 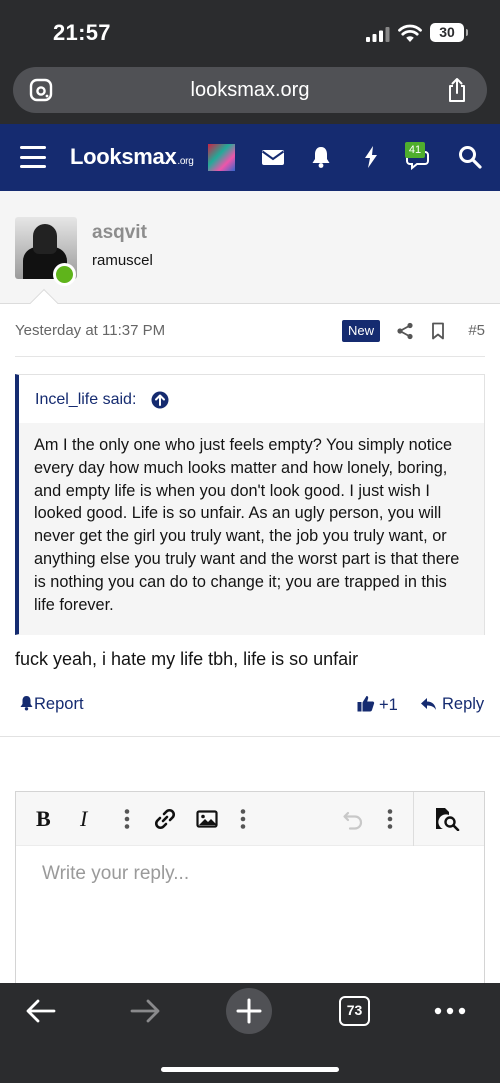 I want to click on like-count: +1, so click(x=388, y=705).